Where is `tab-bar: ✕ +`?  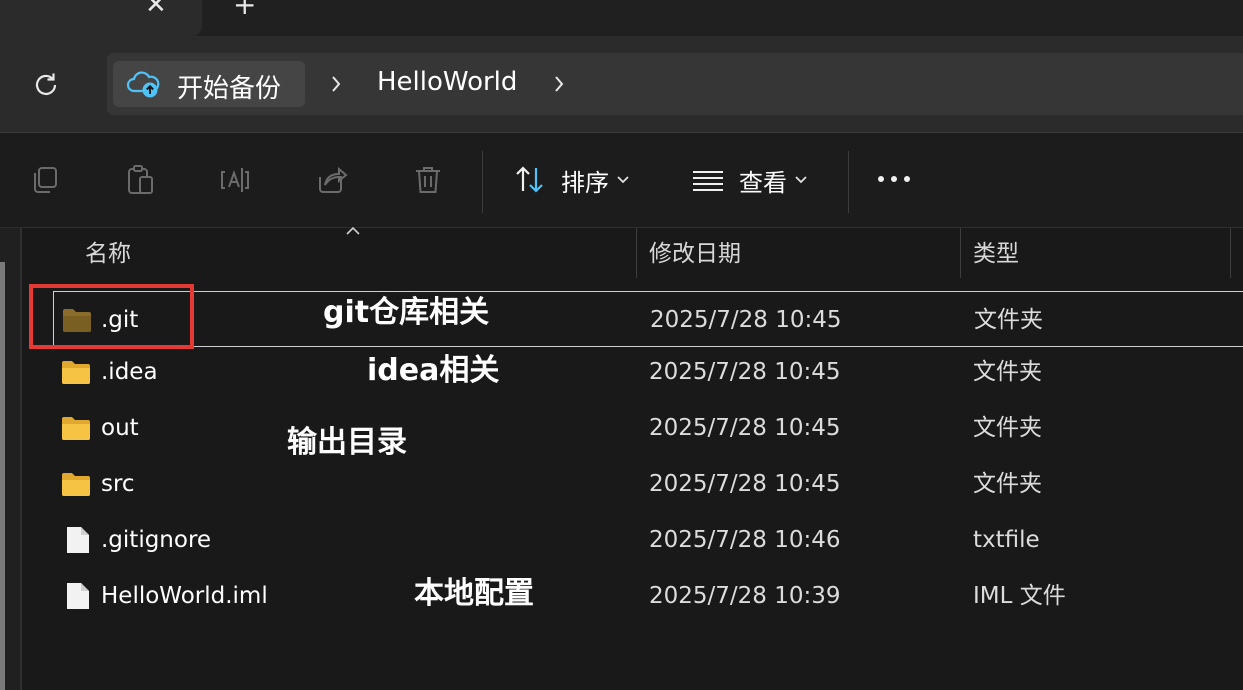 tab-bar: ✕ + is located at coordinates (621, 18).